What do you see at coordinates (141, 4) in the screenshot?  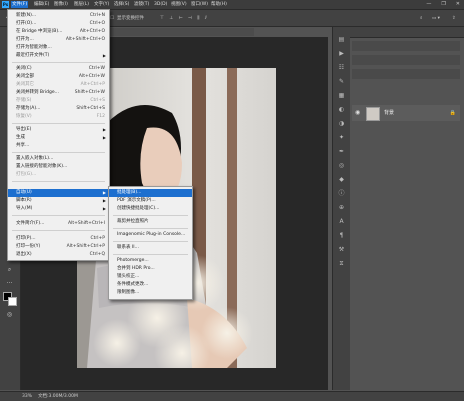 I see `menu-filter: 滤镜(T)` at bounding box center [141, 4].